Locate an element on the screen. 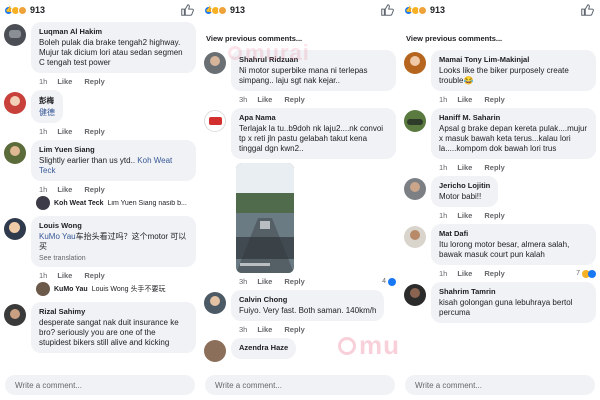  murai-watermark: murai is located at coordinates (269, 53).